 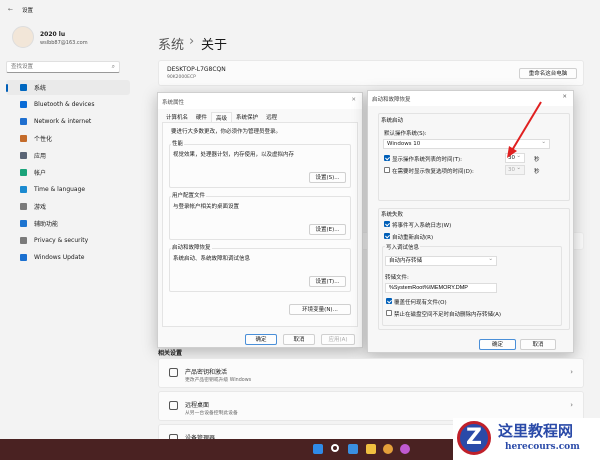 I want to click on write-event-label: 将事件写入系统日志(W), so click(x=422, y=226).